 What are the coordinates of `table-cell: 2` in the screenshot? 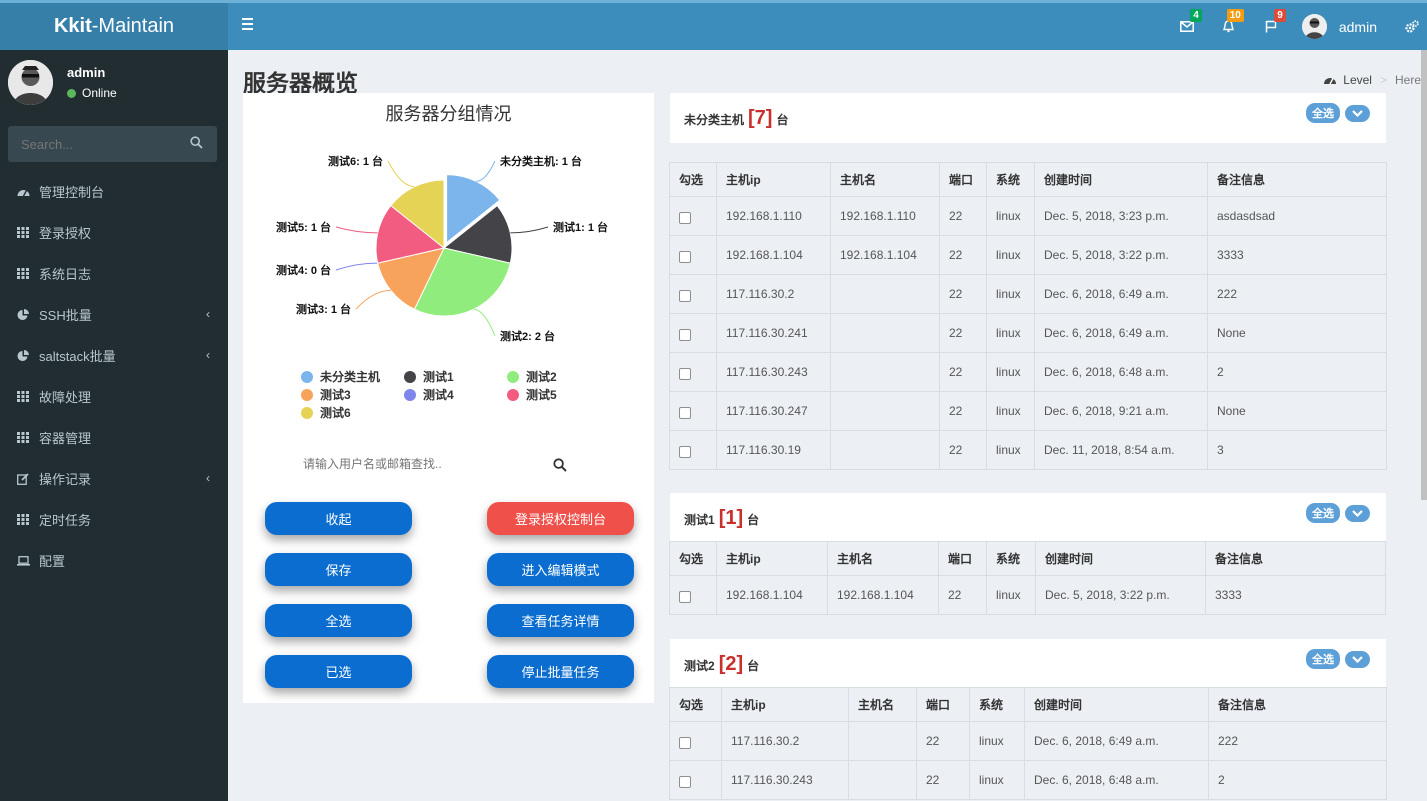 It's located at (1297, 780).